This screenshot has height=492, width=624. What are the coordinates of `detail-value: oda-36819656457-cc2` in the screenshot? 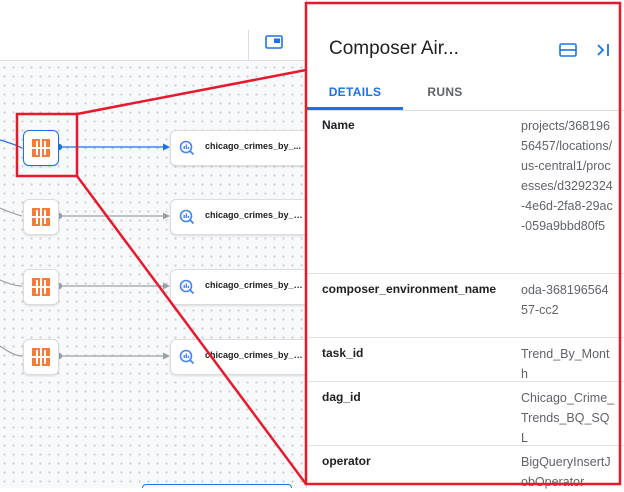 It's located at (565, 300).